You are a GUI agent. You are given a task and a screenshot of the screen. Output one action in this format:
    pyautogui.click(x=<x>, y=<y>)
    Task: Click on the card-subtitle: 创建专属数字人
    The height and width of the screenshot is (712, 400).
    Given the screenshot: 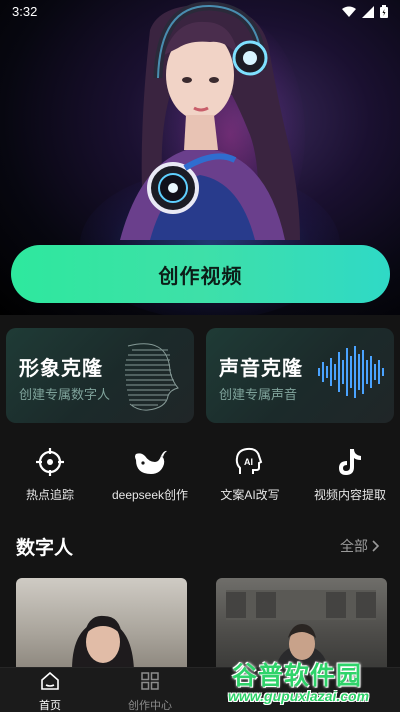 What is the action you would take?
    pyautogui.click(x=65, y=394)
    